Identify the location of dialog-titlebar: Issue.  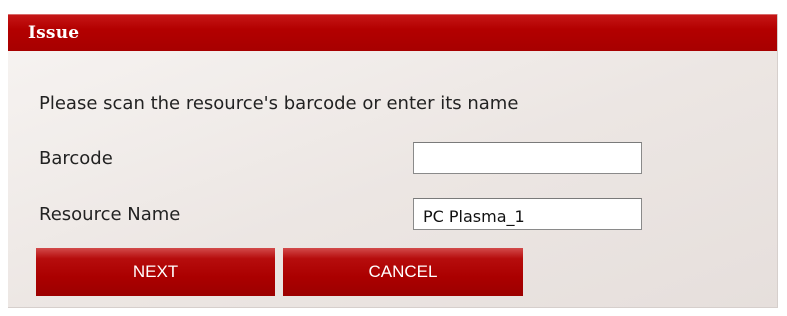
(392, 32).